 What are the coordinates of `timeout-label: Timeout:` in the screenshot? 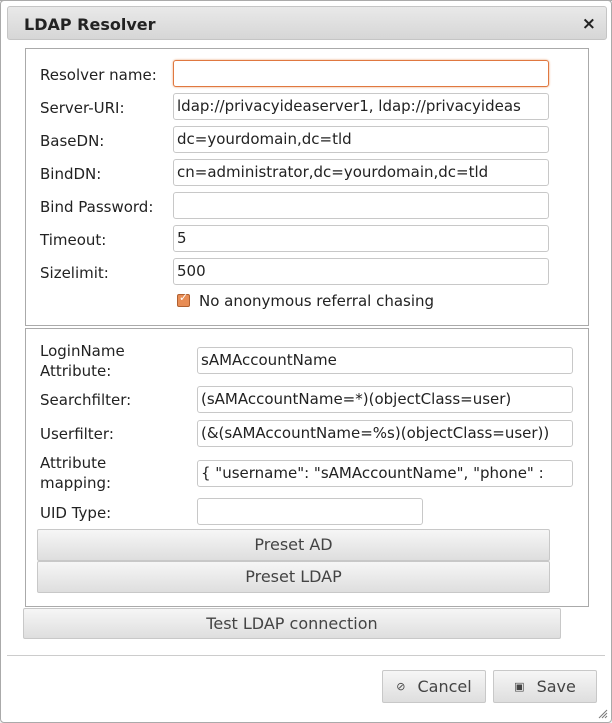 It's located at (73, 240).